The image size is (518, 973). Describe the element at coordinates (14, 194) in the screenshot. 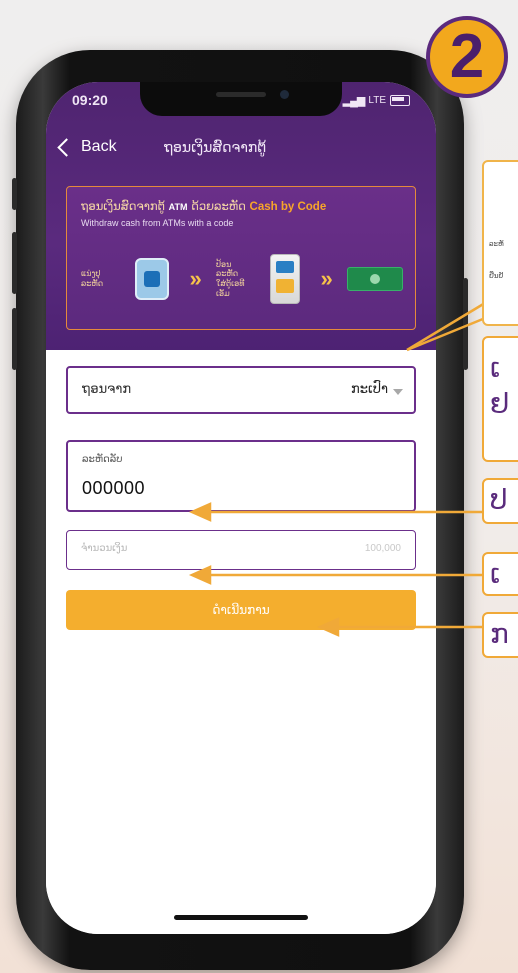

I see `mute-switch` at that location.